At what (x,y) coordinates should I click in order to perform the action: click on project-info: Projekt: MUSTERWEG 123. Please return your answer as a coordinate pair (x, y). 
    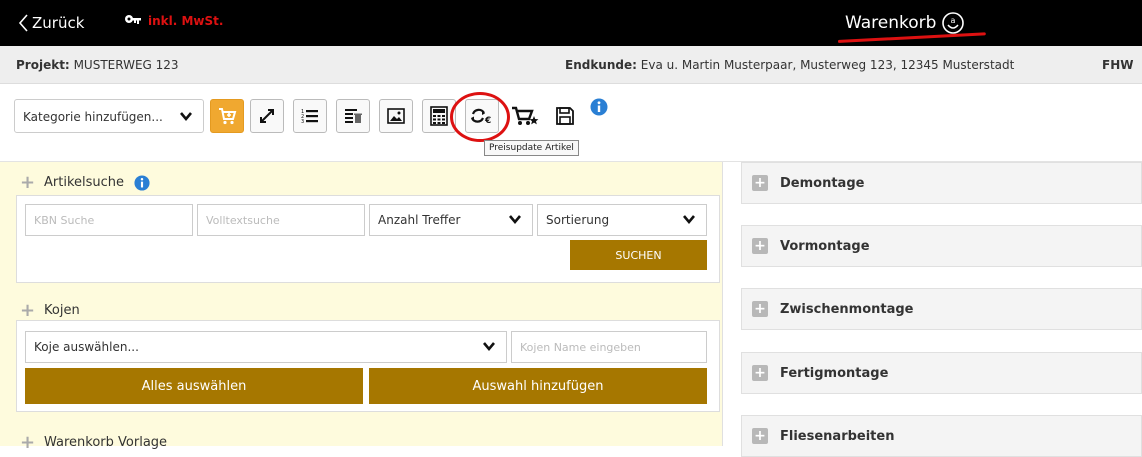
    Looking at the image, I should click on (97, 65).